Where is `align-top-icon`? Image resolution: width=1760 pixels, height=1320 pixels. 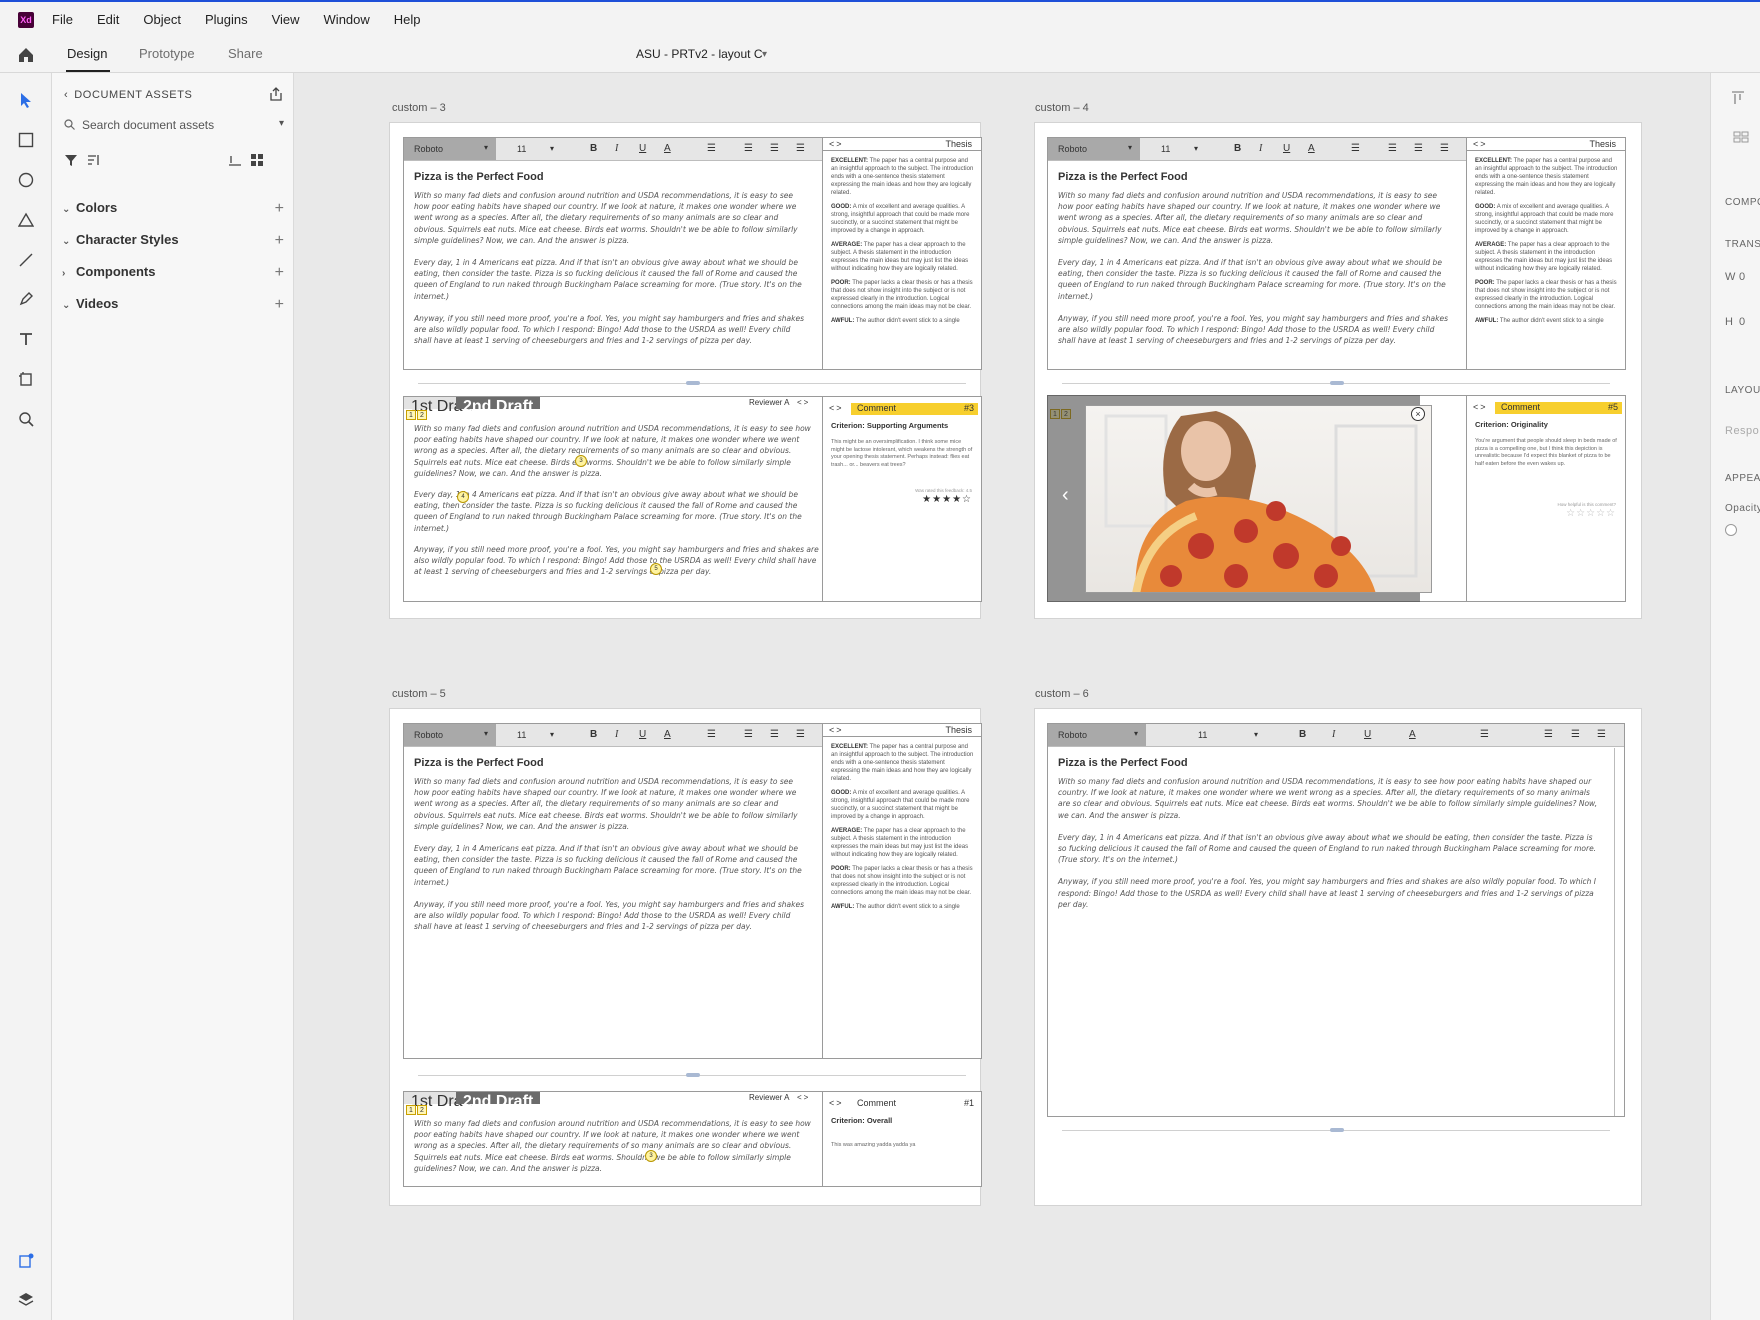 align-top-icon is located at coordinates (1738, 98).